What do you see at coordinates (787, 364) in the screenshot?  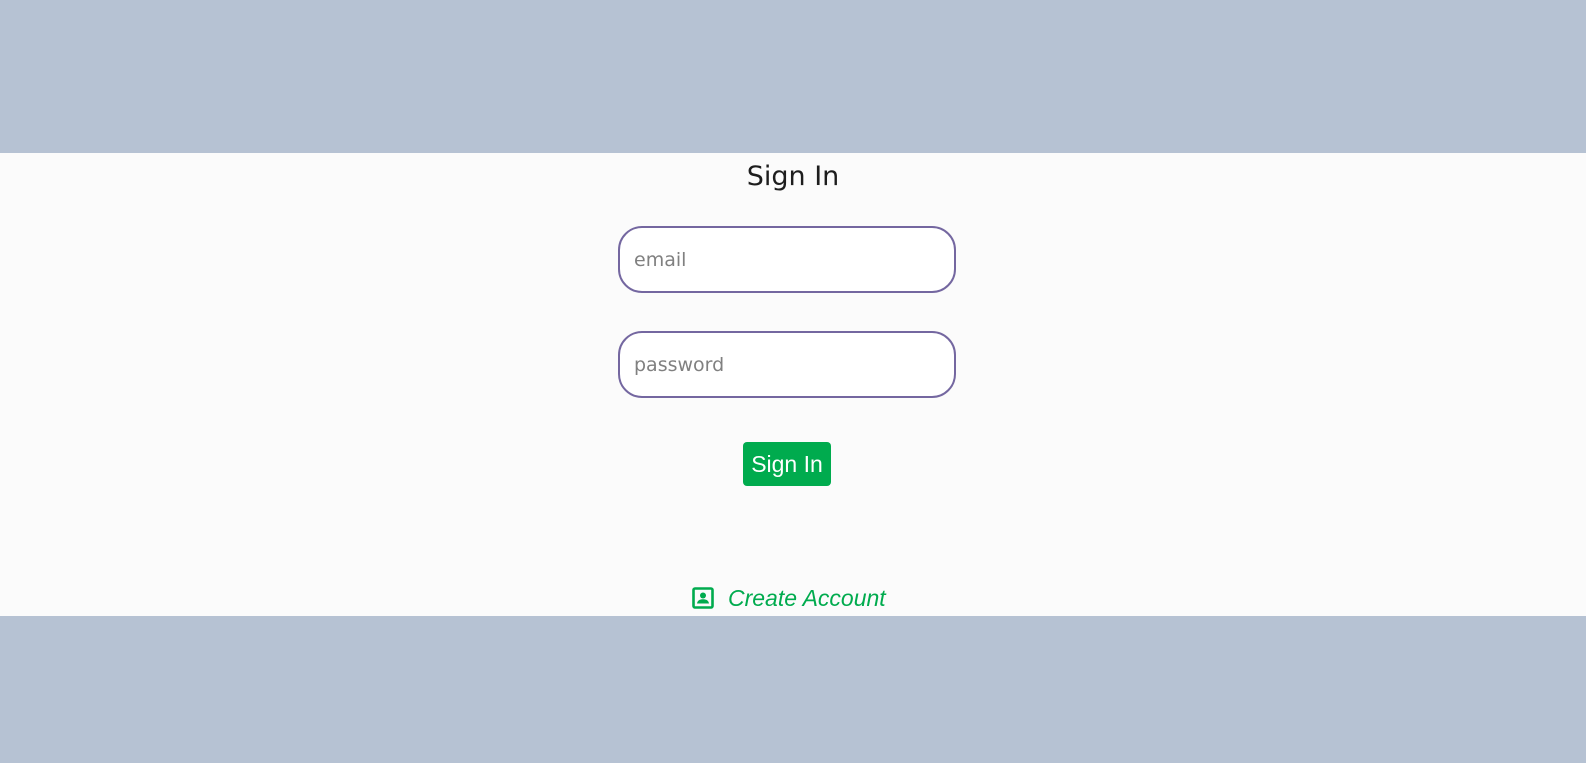 I see `password-field` at bounding box center [787, 364].